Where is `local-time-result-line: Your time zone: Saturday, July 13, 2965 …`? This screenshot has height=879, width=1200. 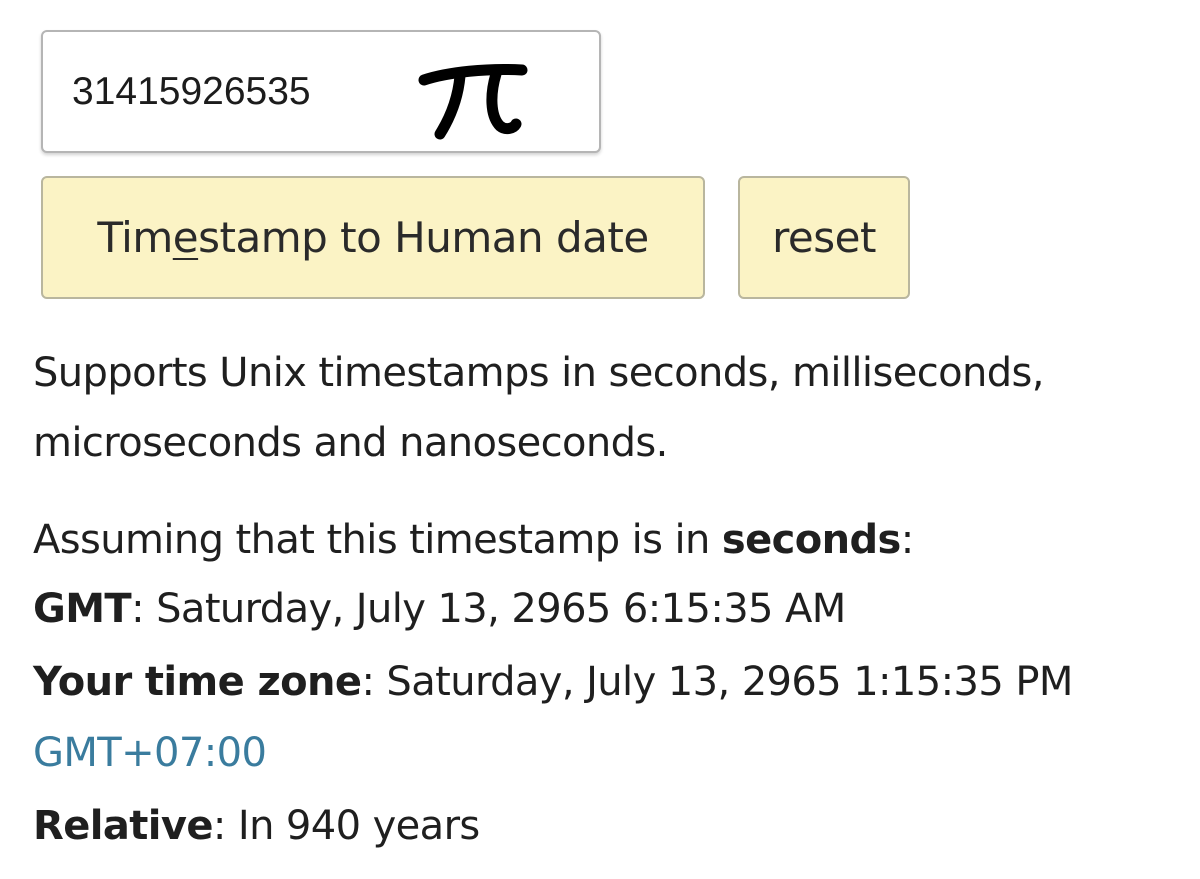 local-time-result-line: Your time zone: Saturday, July 13, 2965 … is located at coordinates (553, 682).